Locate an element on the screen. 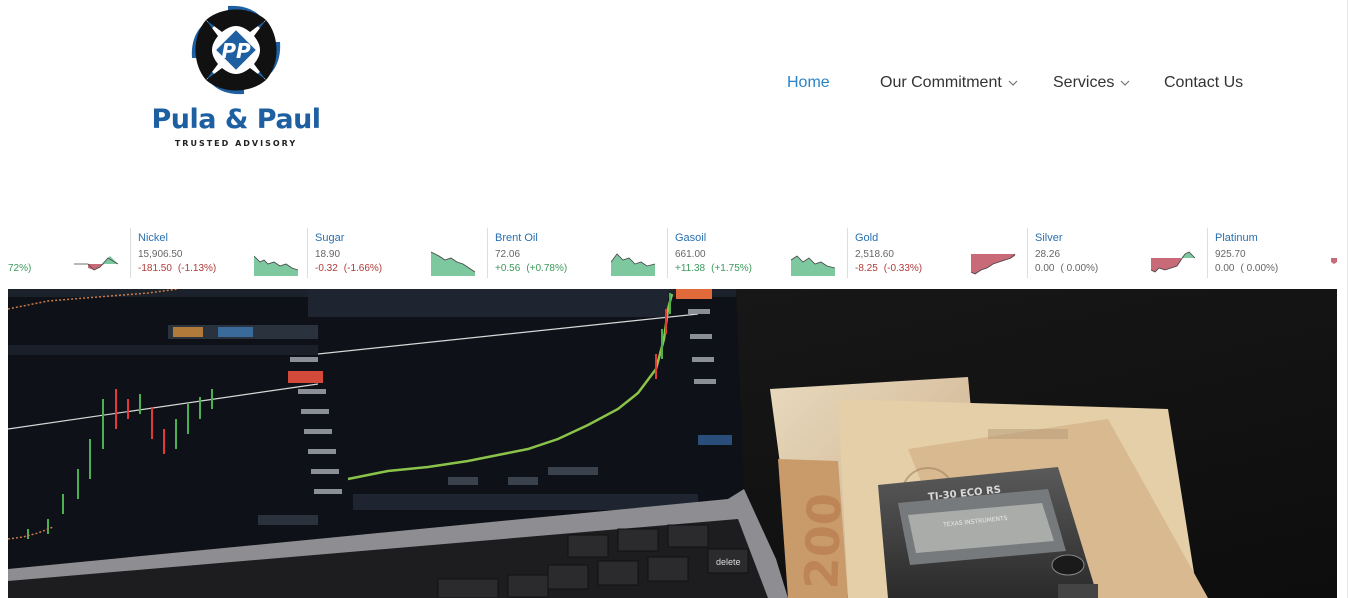 Image resolution: width=1349 pixels, height=598 pixels. ticker-change-value: -0.32 is located at coordinates (326, 268).